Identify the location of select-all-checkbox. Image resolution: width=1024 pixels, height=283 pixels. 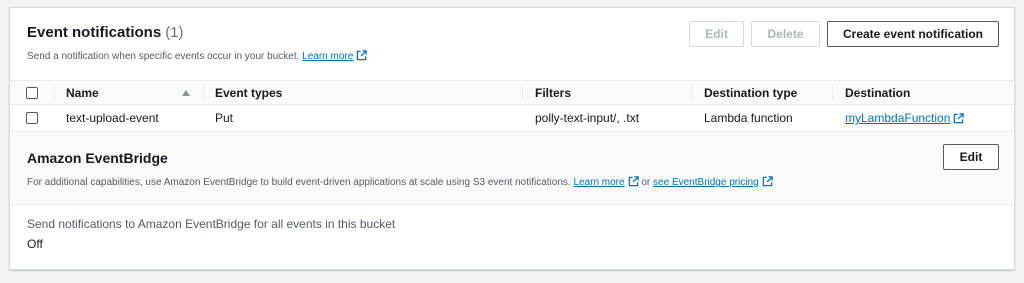
(32, 92).